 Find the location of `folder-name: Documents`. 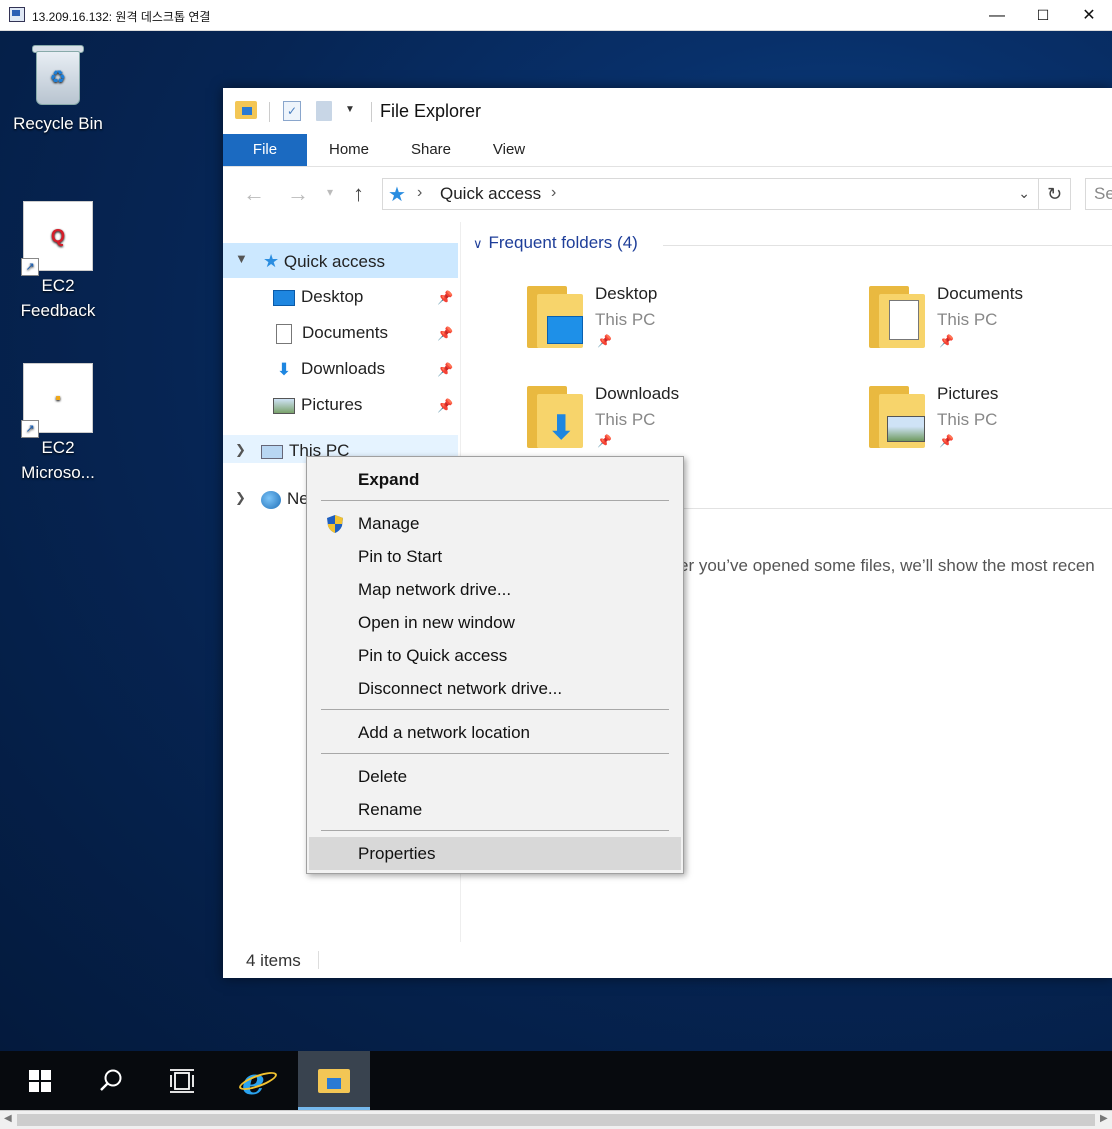

folder-name: Documents is located at coordinates (980, 293).